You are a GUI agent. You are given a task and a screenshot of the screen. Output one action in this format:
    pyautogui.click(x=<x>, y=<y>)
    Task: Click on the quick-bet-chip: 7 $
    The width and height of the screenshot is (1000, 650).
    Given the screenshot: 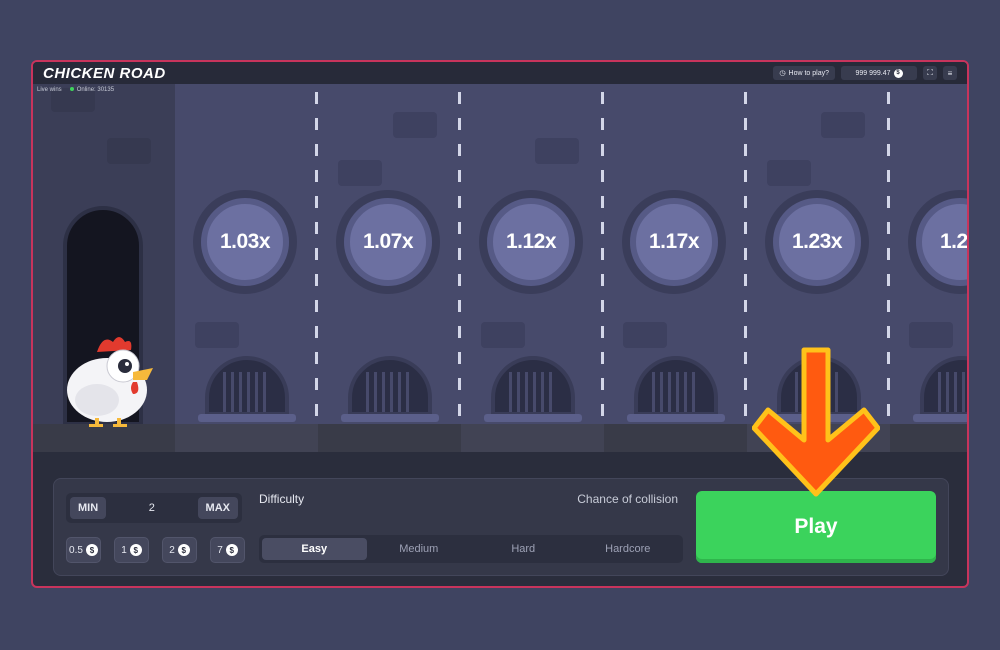 What is the action you would take?
    pyautogui.click(x=227, y=550)
    